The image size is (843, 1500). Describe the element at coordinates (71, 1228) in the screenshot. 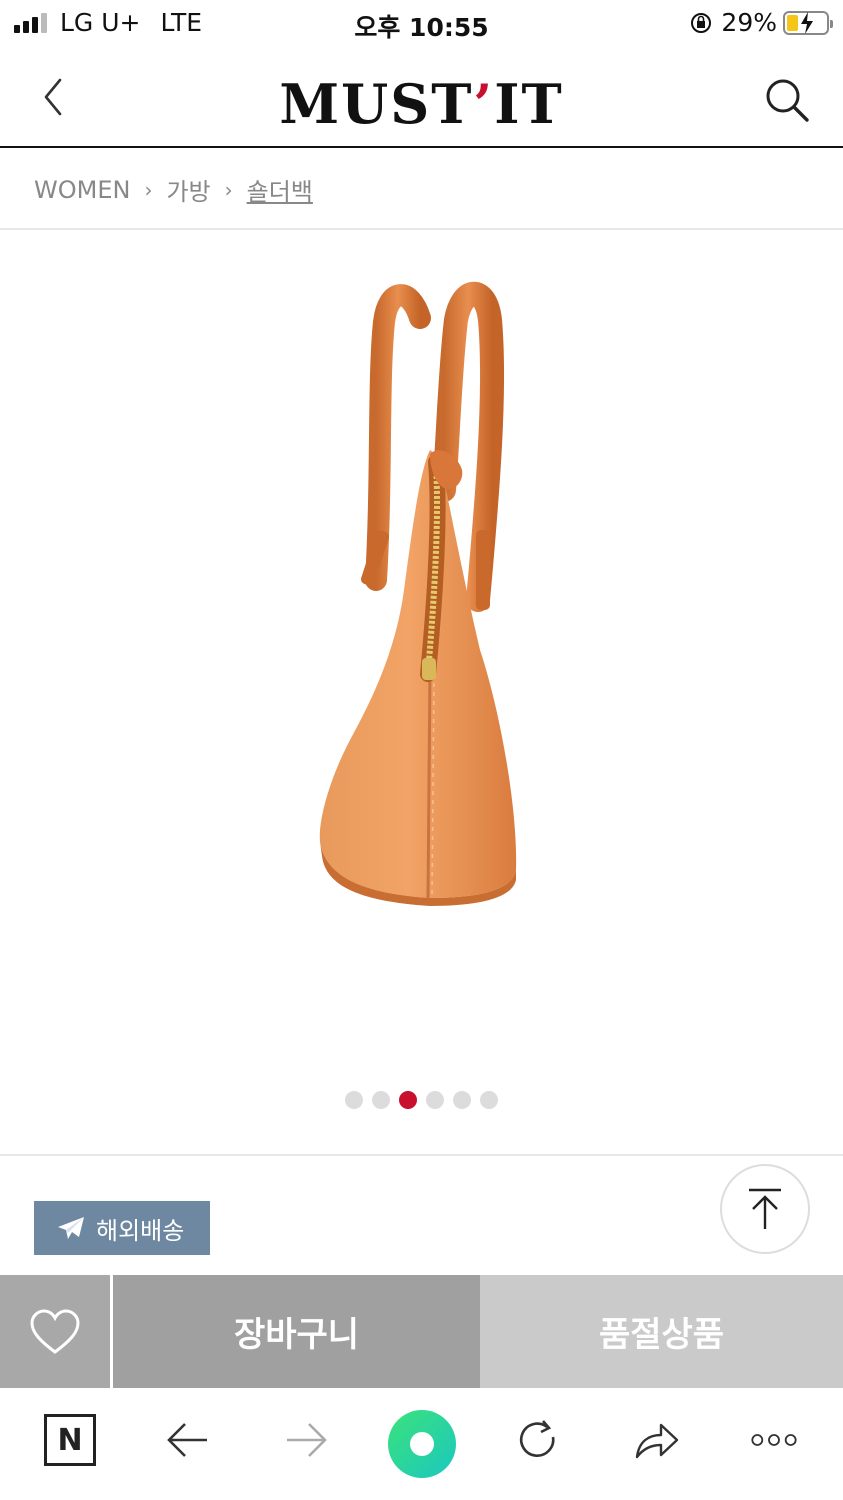

I see `plane-icon` at that location.